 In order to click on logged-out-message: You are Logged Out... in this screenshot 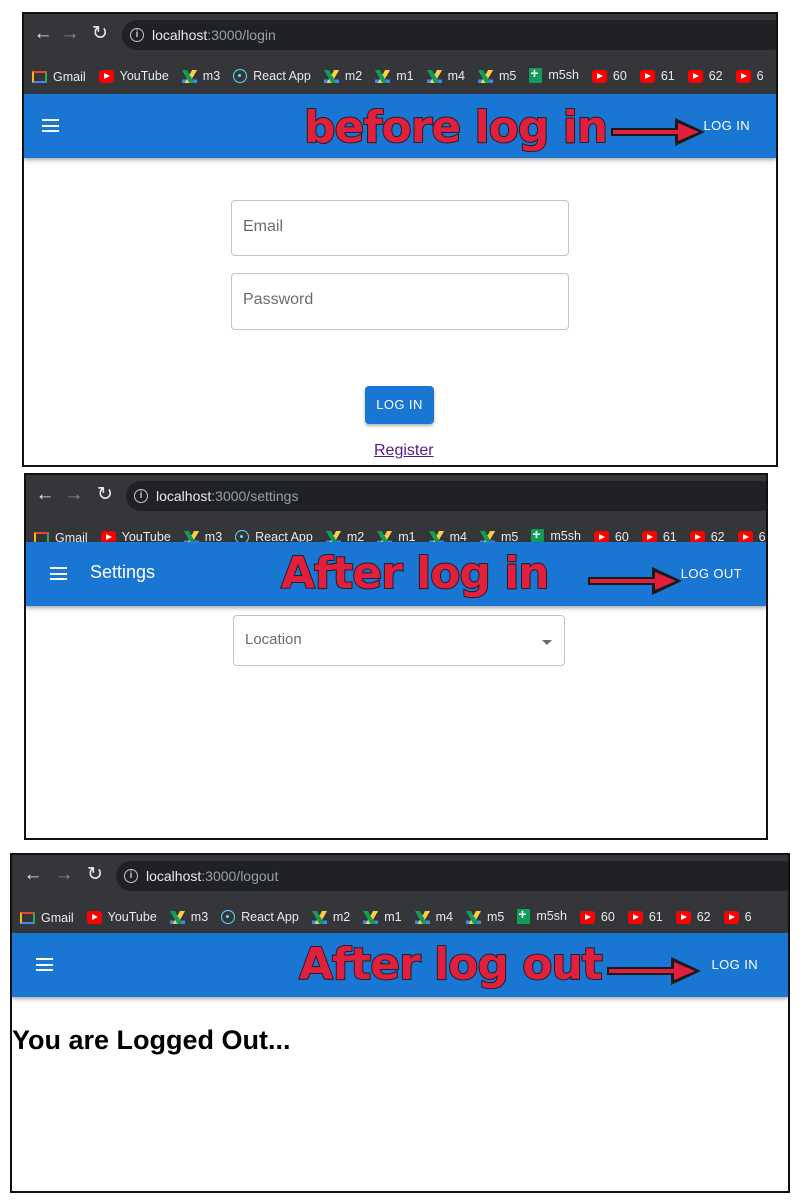, I will do `click(151, 1040)`.